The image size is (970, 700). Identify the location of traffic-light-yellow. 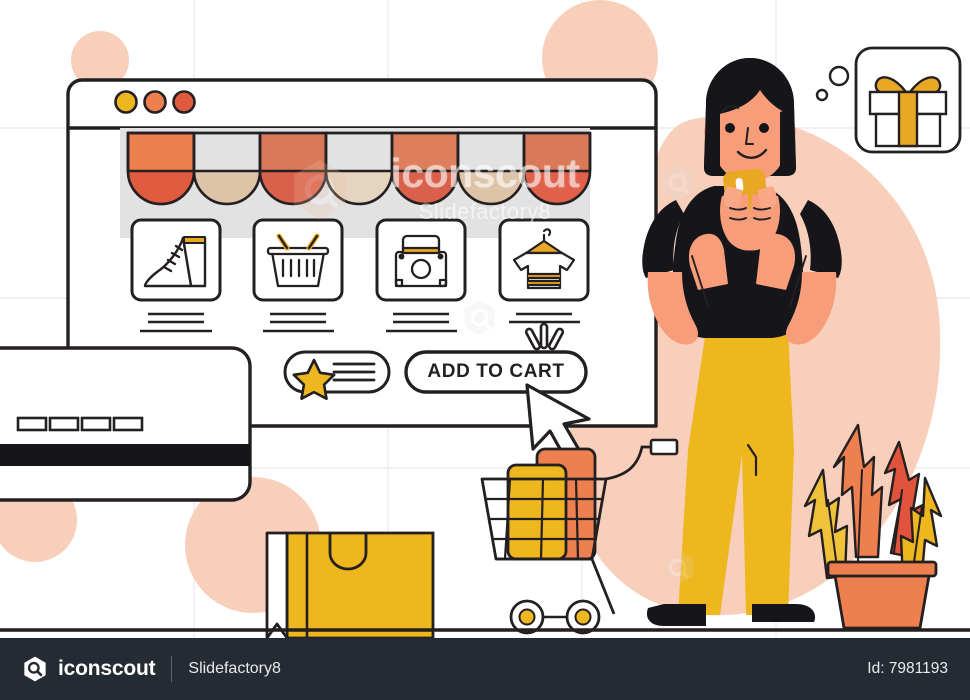
(126, 102).